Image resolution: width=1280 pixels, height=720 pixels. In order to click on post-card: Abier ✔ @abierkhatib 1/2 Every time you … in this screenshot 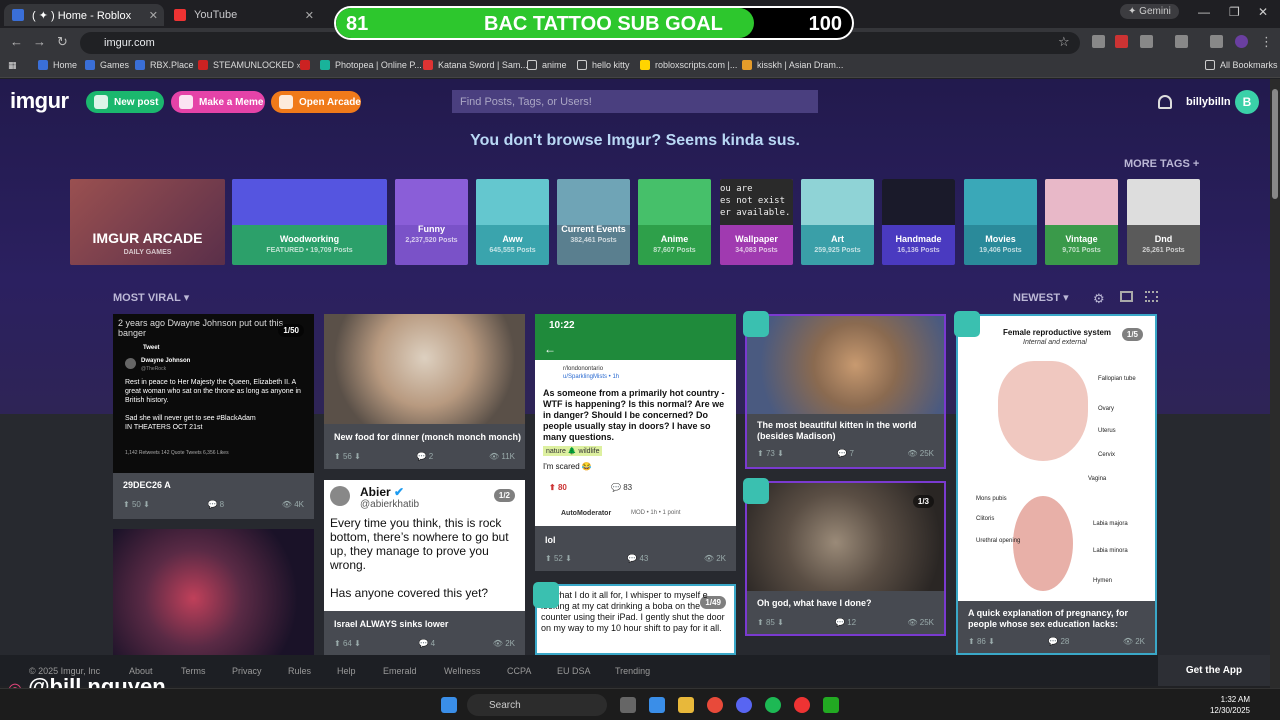, I will do `click(424, 567)`.